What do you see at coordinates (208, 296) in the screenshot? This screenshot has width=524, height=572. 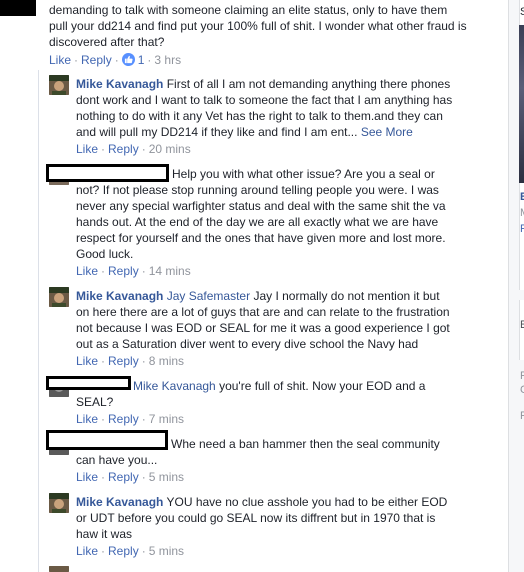 I see `tagged-user: Jay Safemaster` at bounding box center [208, 296].